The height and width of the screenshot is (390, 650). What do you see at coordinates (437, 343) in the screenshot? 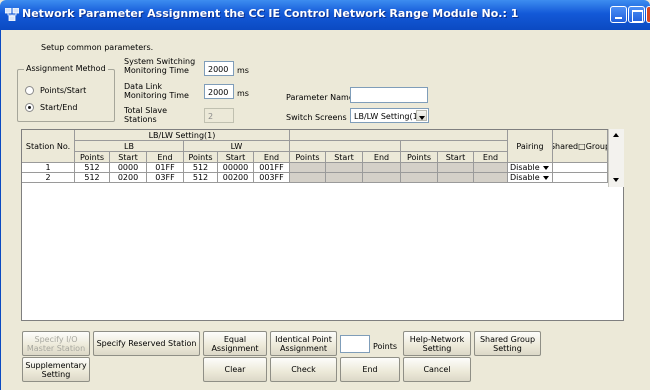
I see `help-network-button: Help-Network Setting` at bounding box center [437, 343].